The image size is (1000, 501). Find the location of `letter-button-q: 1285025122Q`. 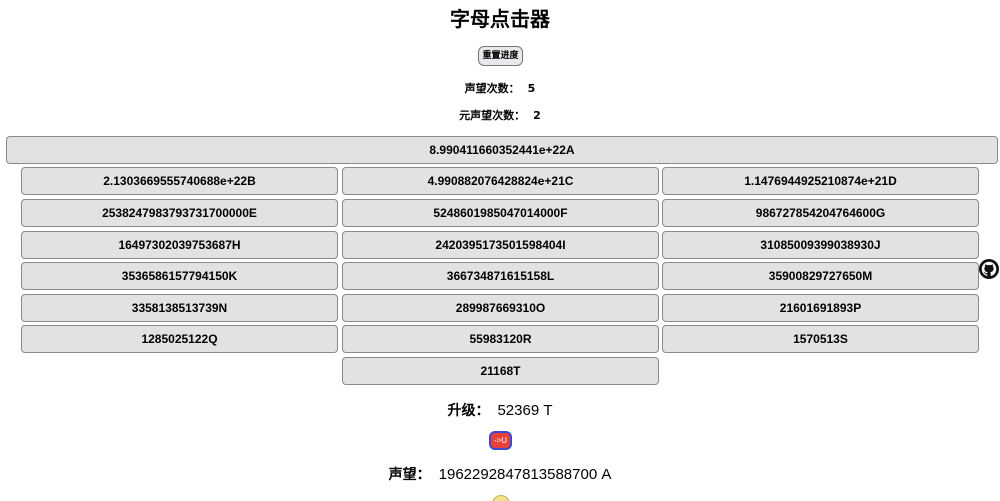

letter-button-q: 1285025122Q is located at coordinates (179, 339).